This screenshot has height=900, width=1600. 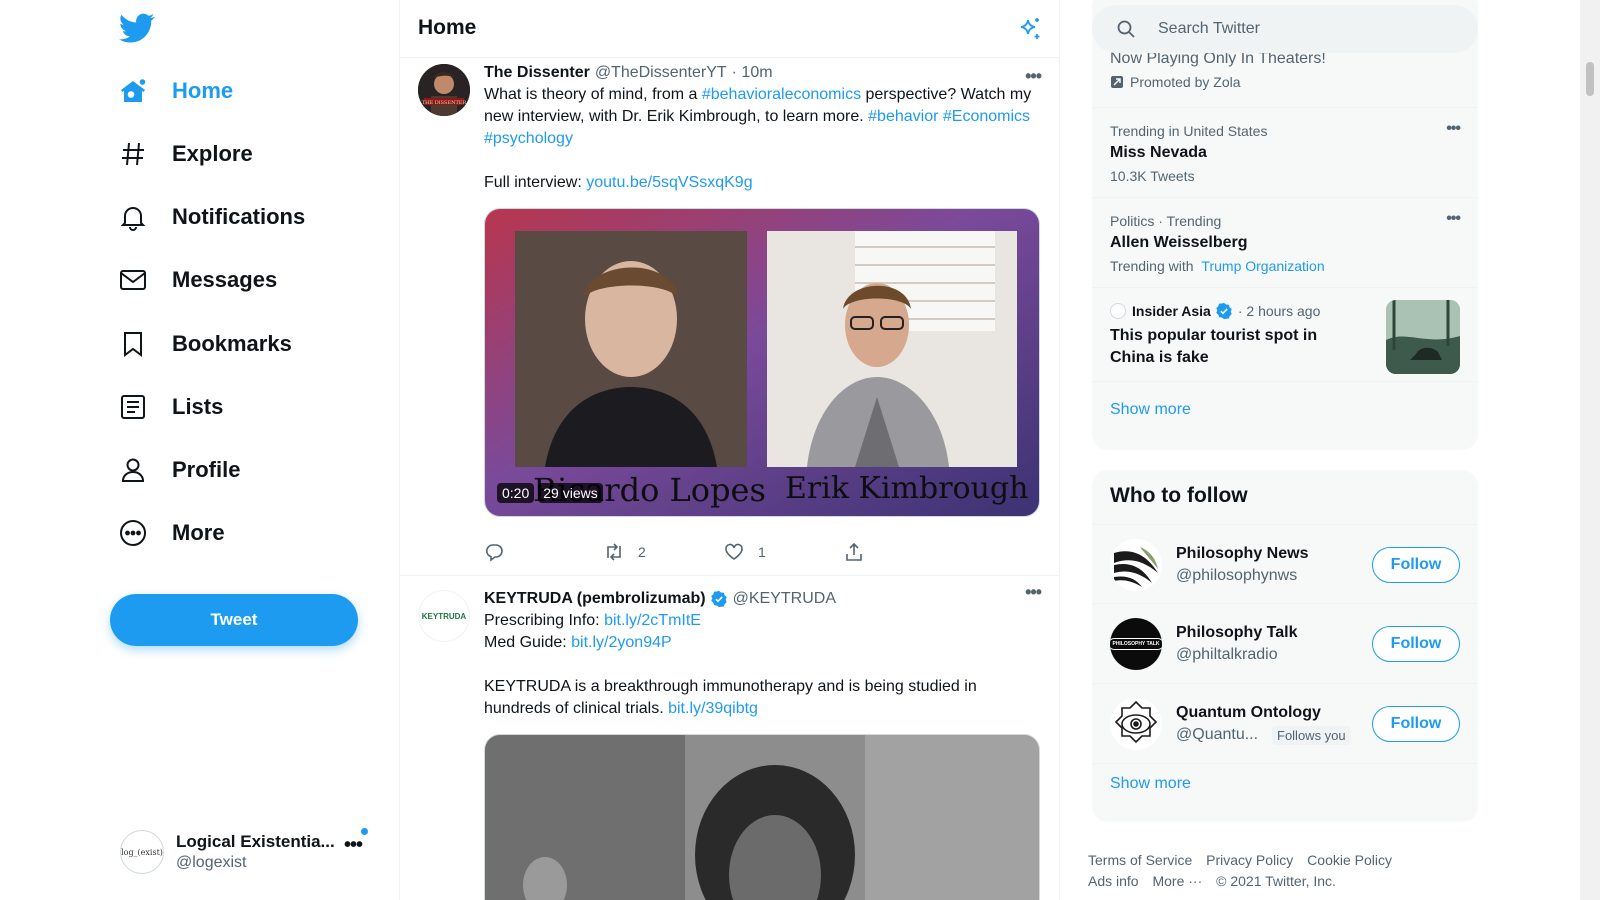 I want to click on trend-meta: 10.3K Tweets, so click(x=1152, y=176).